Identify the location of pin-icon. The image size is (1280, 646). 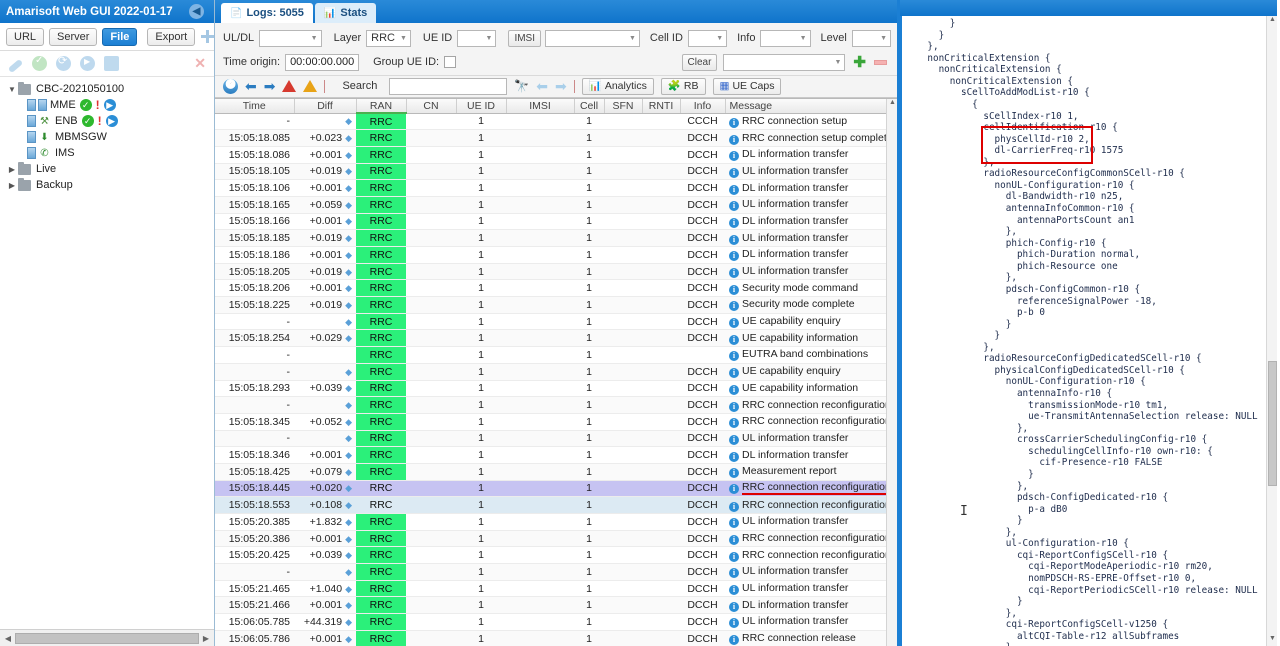
(111, 63).